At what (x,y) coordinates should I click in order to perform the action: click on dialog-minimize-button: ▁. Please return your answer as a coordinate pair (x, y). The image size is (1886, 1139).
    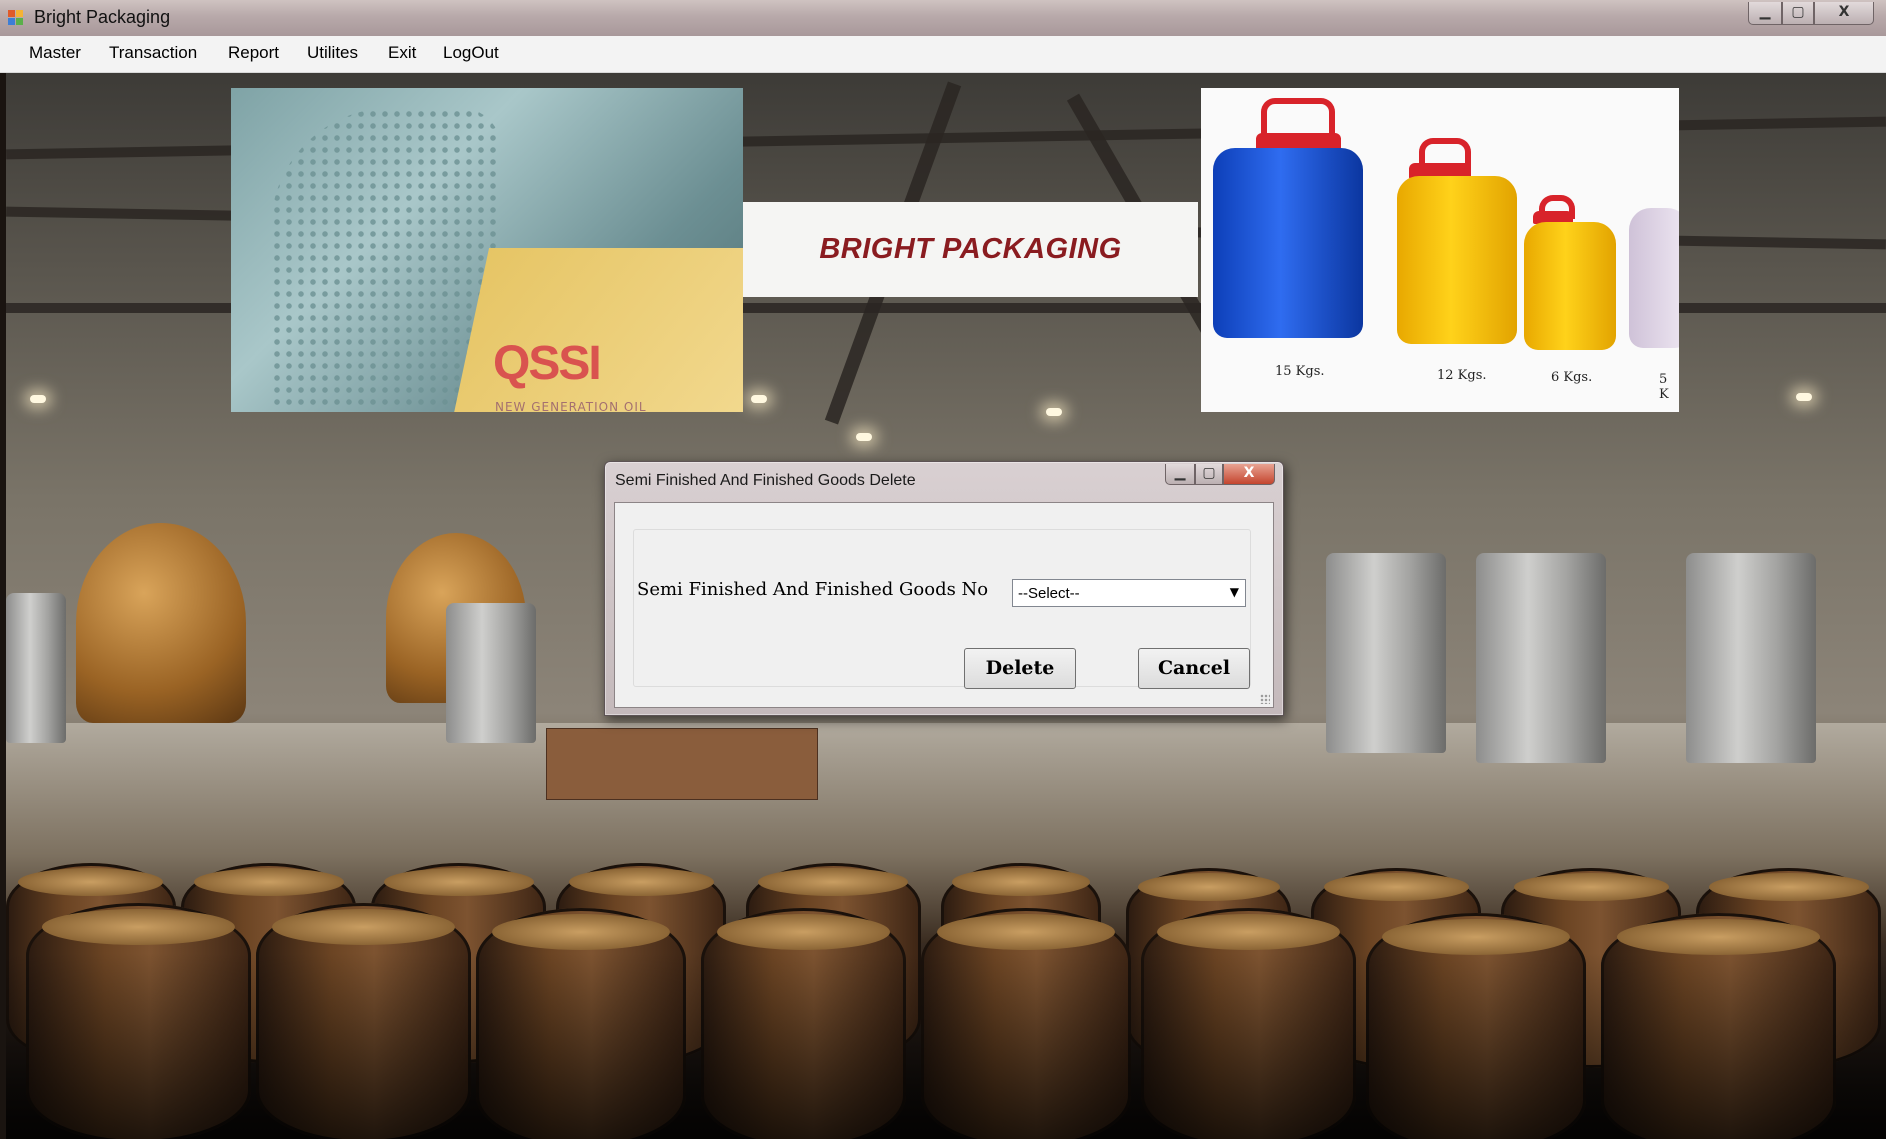
    Looking at the image, I should click on (1180, 474).